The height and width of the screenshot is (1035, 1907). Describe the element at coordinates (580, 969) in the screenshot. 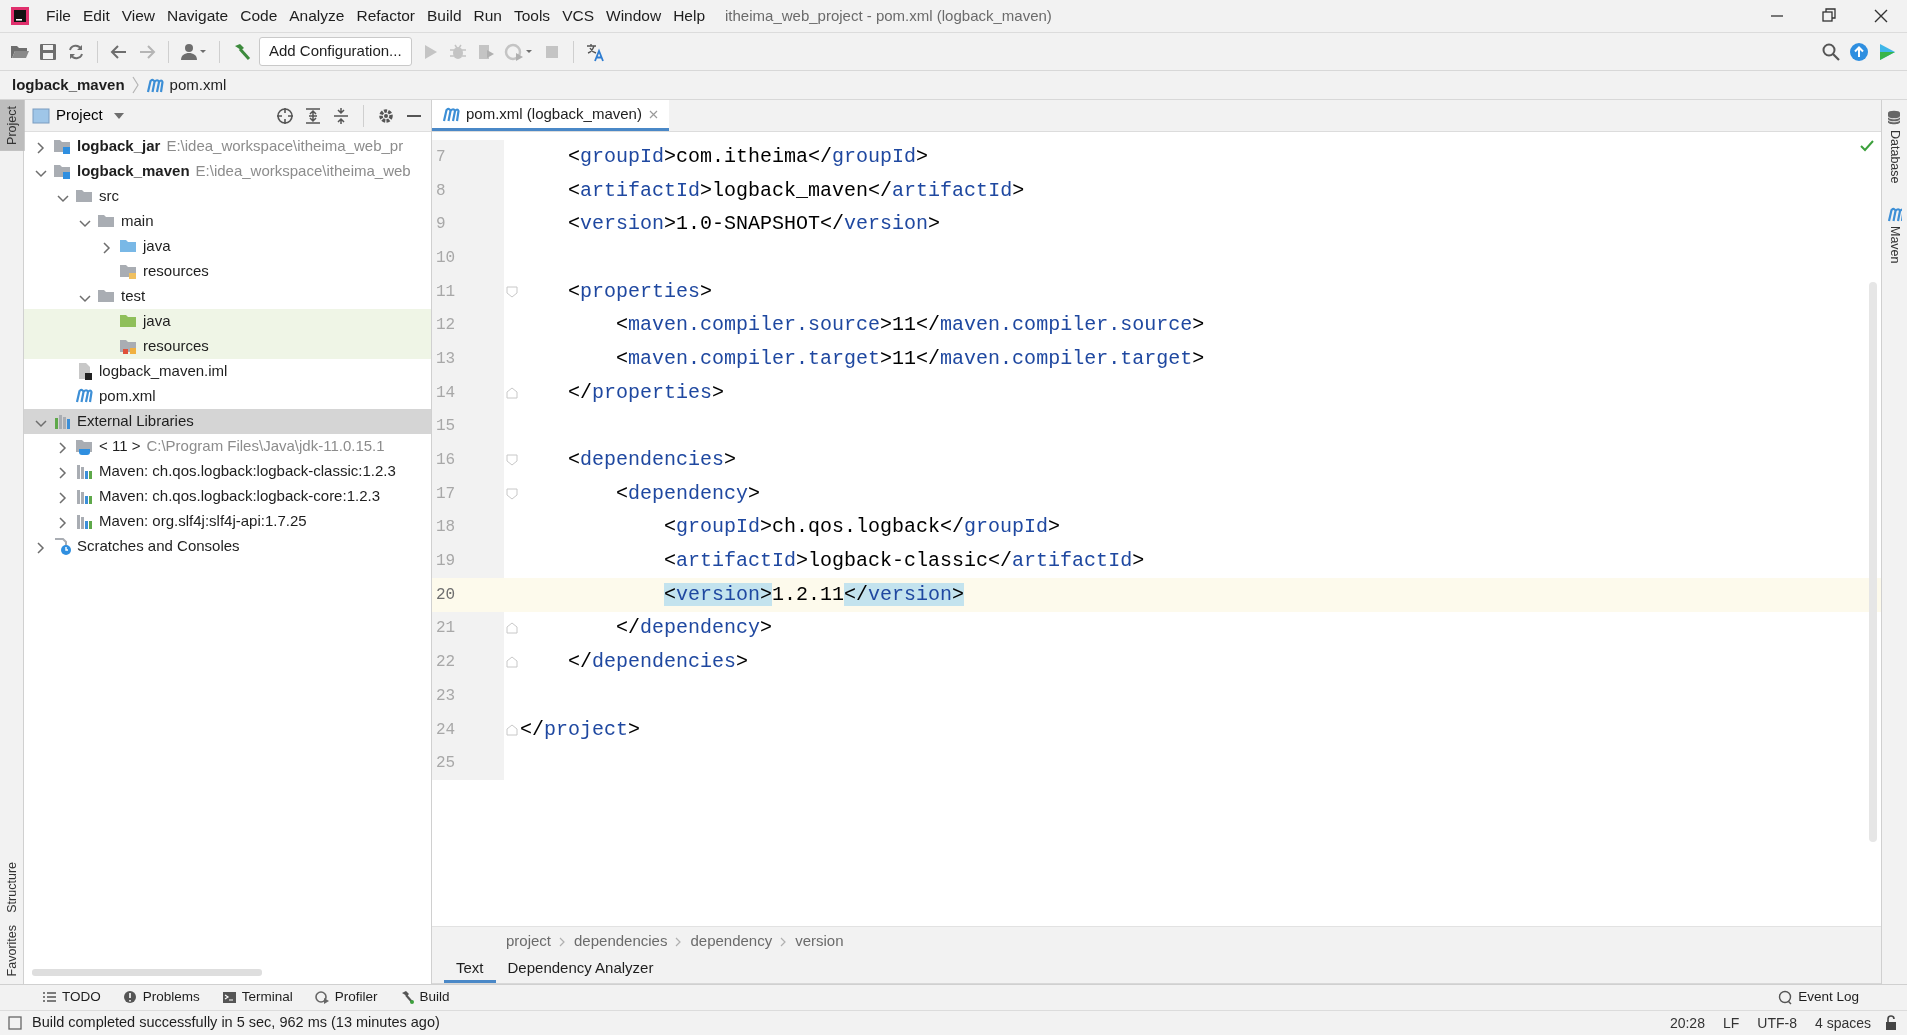

I see `view-tab: Dependency Analyzer` at that location.